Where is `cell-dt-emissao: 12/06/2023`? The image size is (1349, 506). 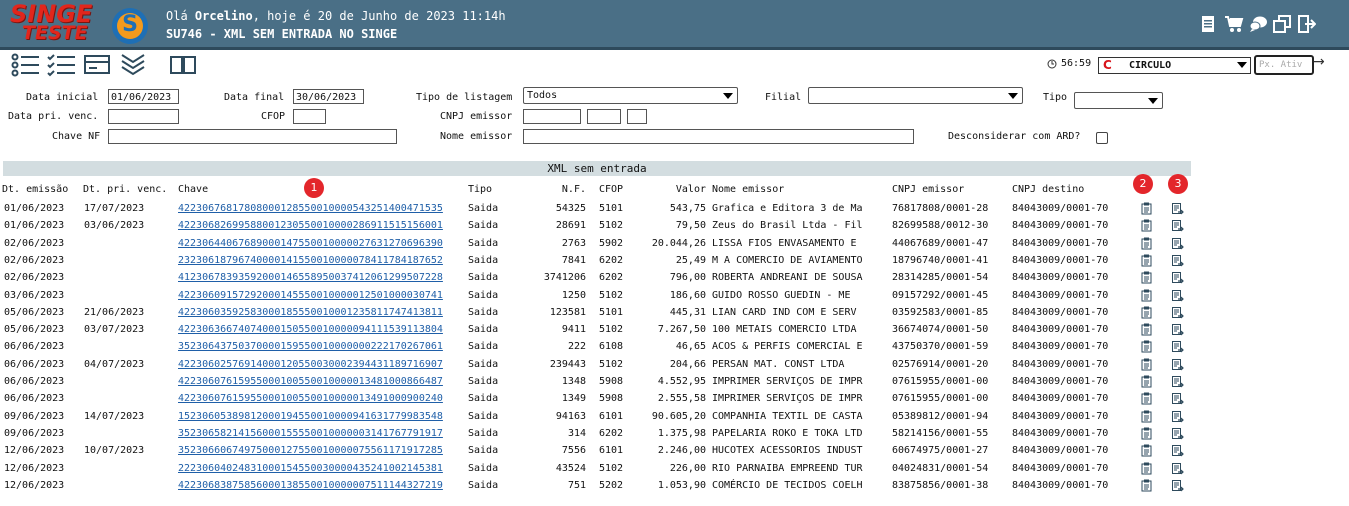
cell-dt-emissao: 12/06/2023 is located at coordinates (34, 485).